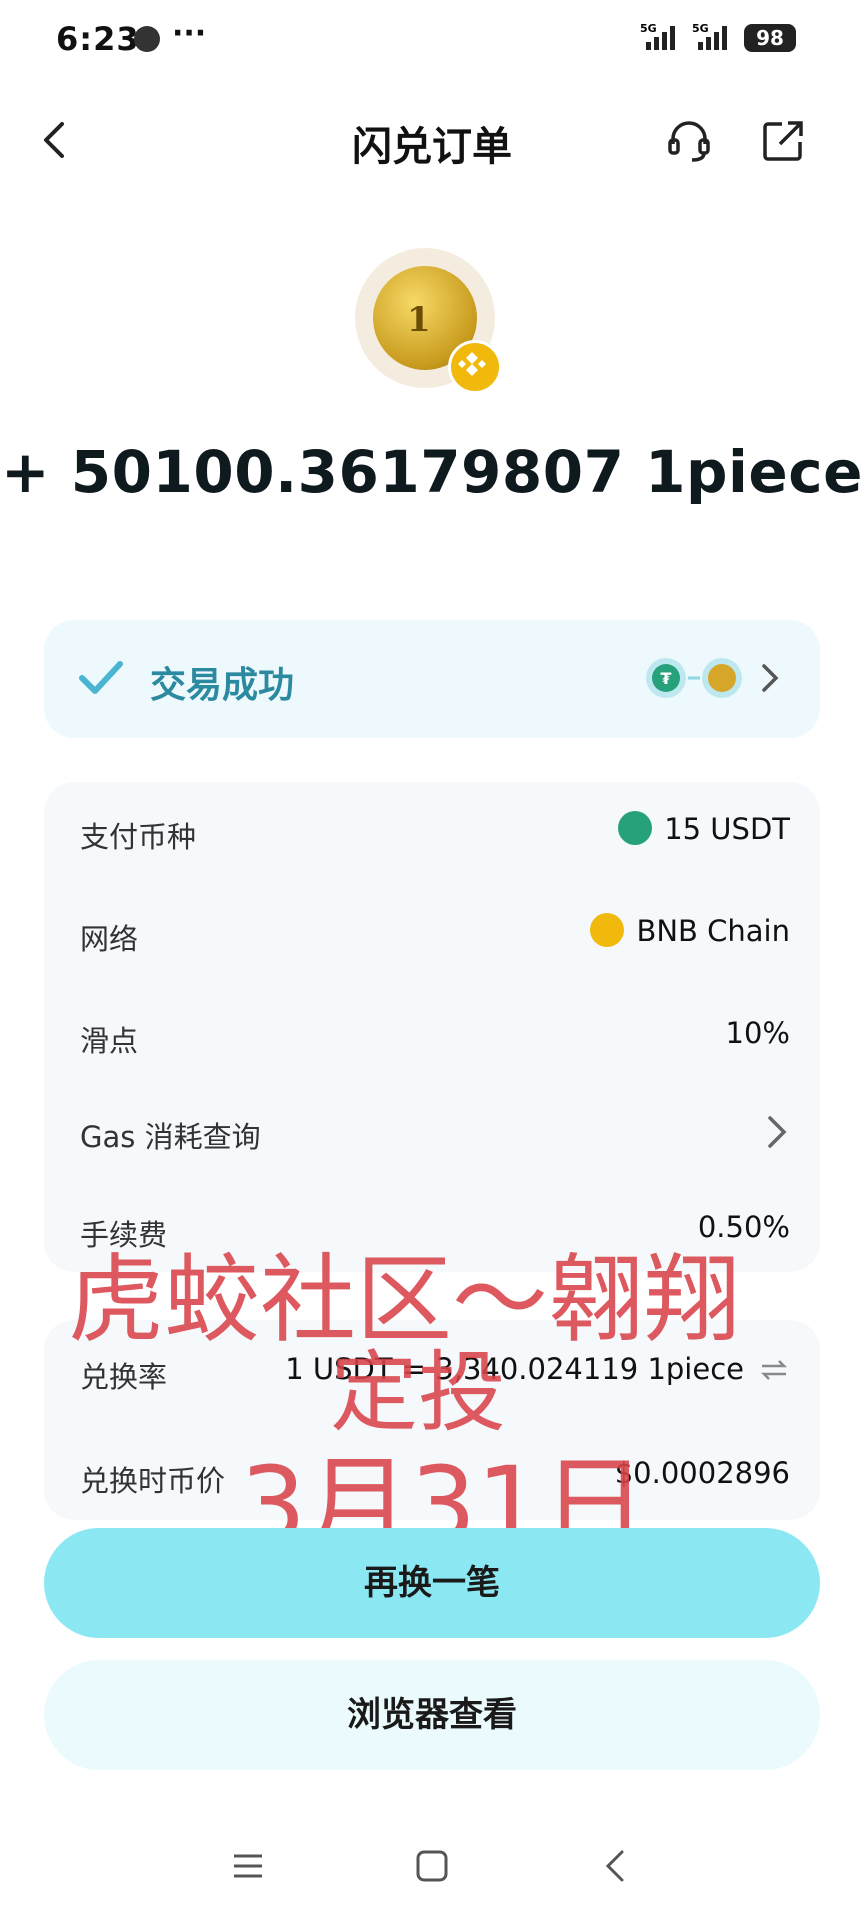 The height and width of the screenshot is (1920, 864). I want to click on menu-icon, so click(248, 1866).